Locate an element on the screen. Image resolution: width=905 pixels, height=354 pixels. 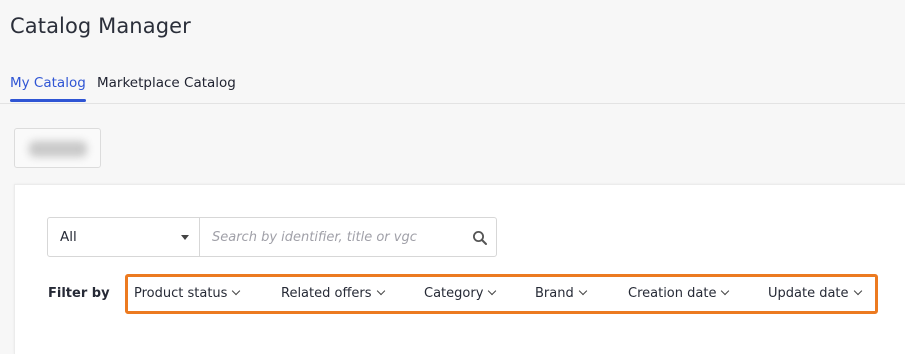
filter-update-date-label: Update date is located at coordinates (808, 293).